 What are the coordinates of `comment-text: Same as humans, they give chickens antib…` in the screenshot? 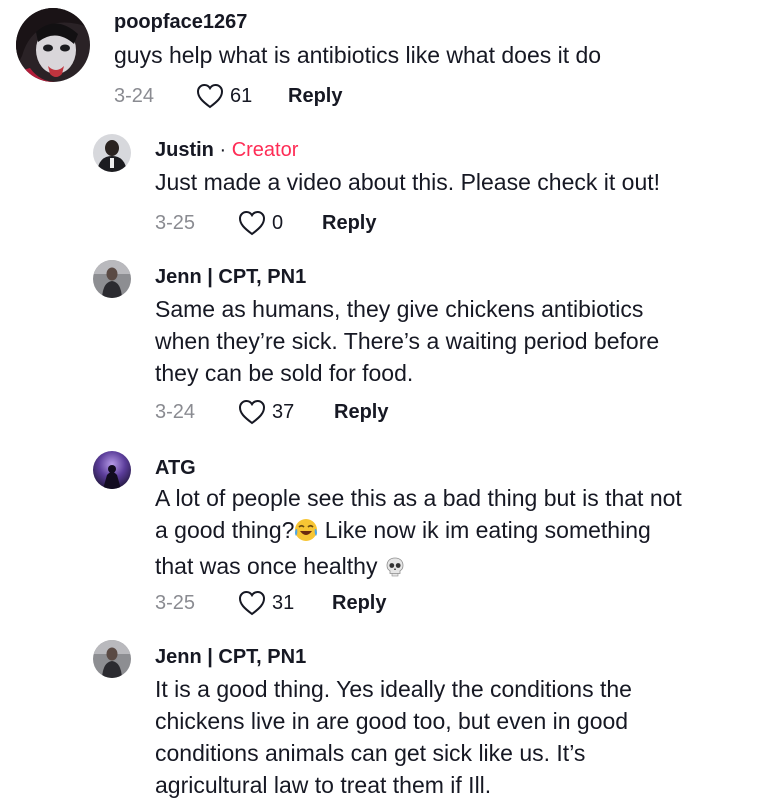 It's located at (407, 341).